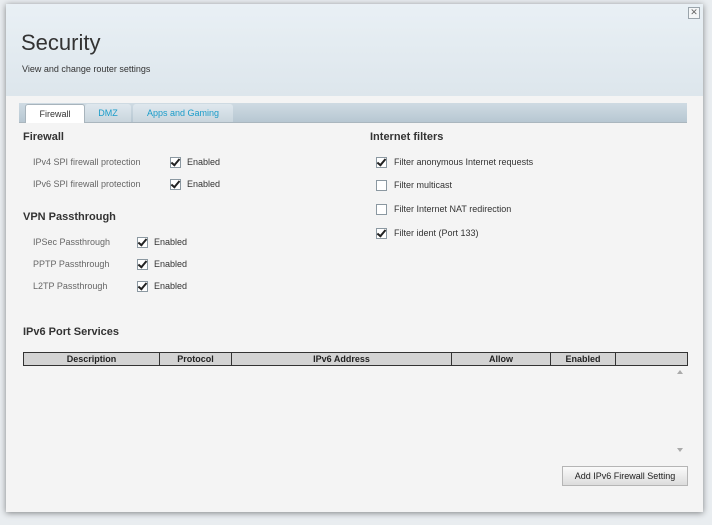 Image resolution: width=712 pixels, height=525 pixels. I want to click on ipv6-port-services-title: IPv6 Port Services, so click(71, 332).